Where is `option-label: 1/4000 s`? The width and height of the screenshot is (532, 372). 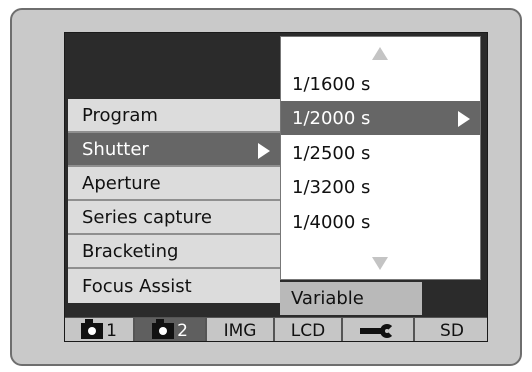
option-label: 1/4000 s is located at coordinates (331, 222).